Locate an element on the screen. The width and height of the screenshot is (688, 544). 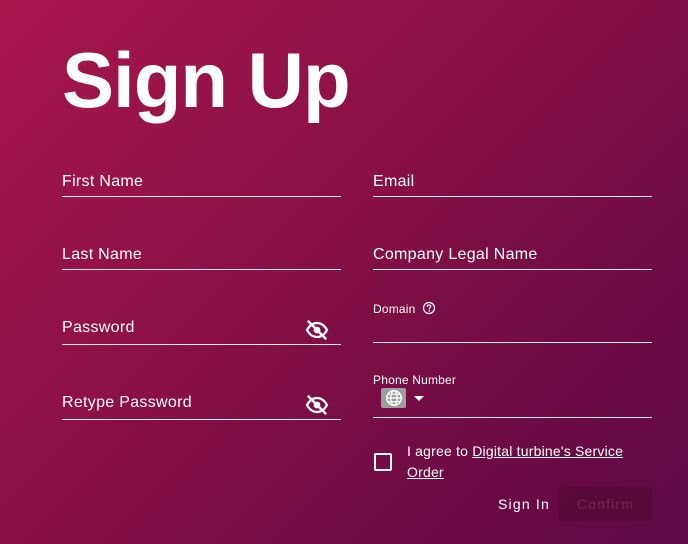
company-legal-name-field: Company Legal Name is located at coordinates (512, 255).